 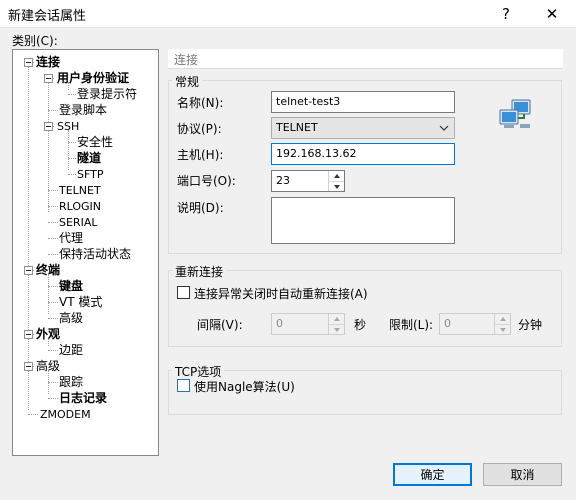 What do you see at coordinates (360, 325) in the screenshot?
I see `interval-unit: 秒` at bounding box center [360, 325].